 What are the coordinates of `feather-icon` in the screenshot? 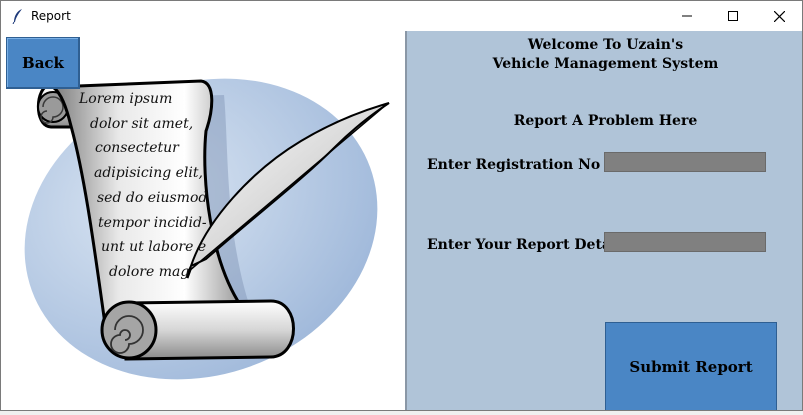 It's located at (17, 16).